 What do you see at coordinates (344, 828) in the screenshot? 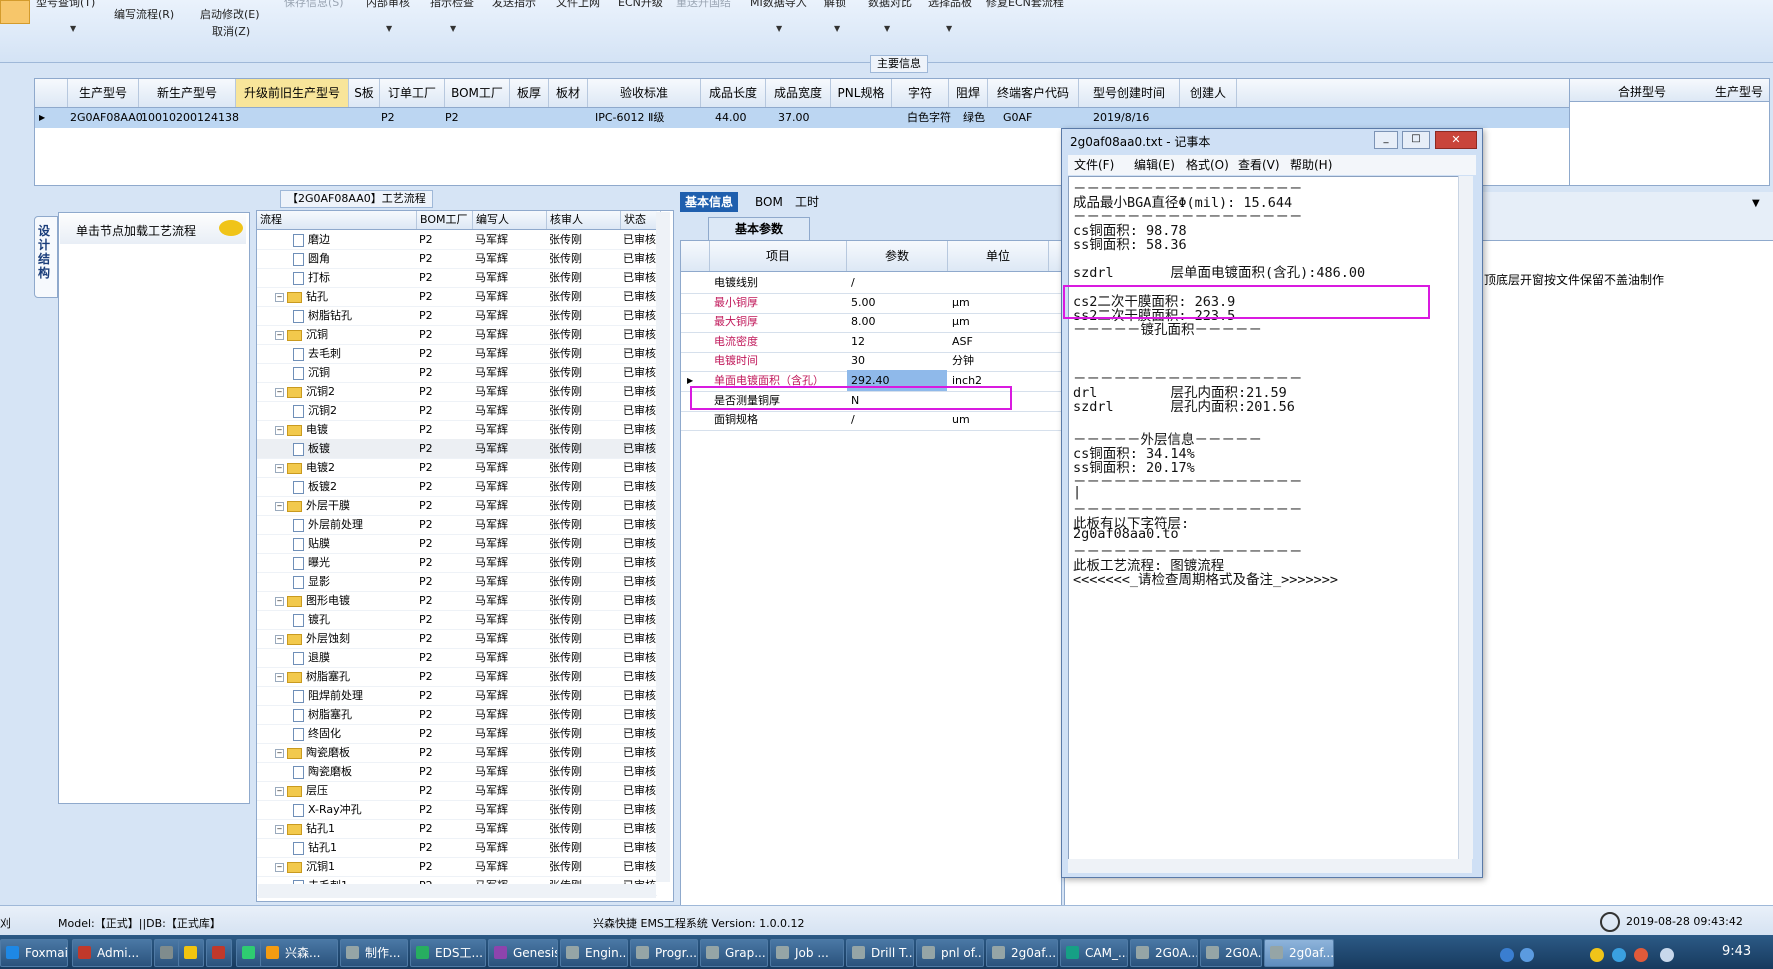
I see `tree-node: − 钻孔1` at bounding box center [344, 828].